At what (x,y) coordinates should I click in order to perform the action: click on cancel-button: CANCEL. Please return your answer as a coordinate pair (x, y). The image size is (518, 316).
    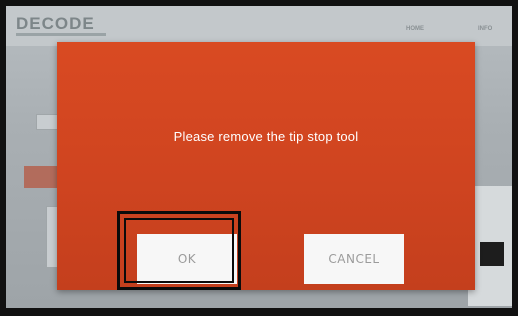
    Looking at the image, I should click on (354, 259).